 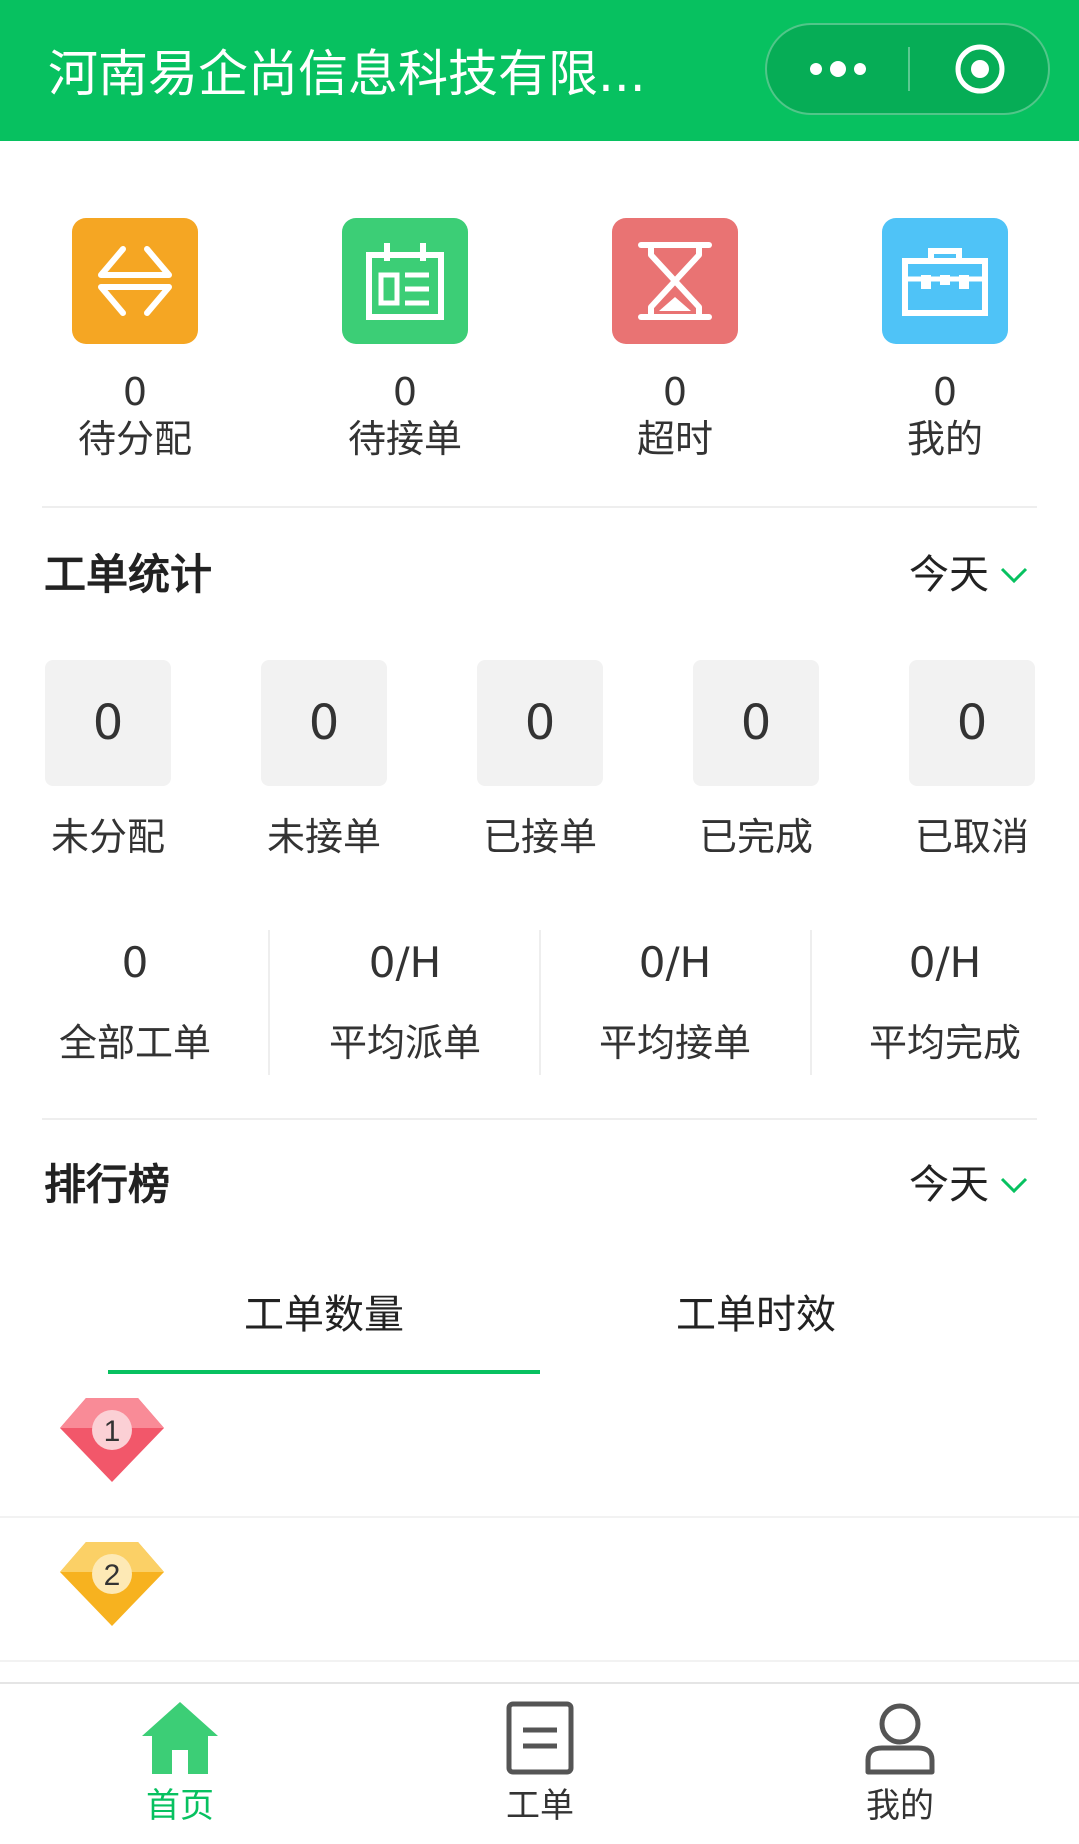 What do you see at coordinates (135, 962) in the screenshot?
I see `metric-value: 0` at bounding box center [135, 962].